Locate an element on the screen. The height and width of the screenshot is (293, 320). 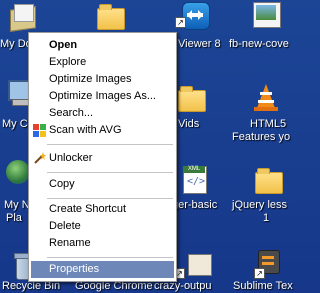
my-documents-icon is located at coordinates (23, 17).